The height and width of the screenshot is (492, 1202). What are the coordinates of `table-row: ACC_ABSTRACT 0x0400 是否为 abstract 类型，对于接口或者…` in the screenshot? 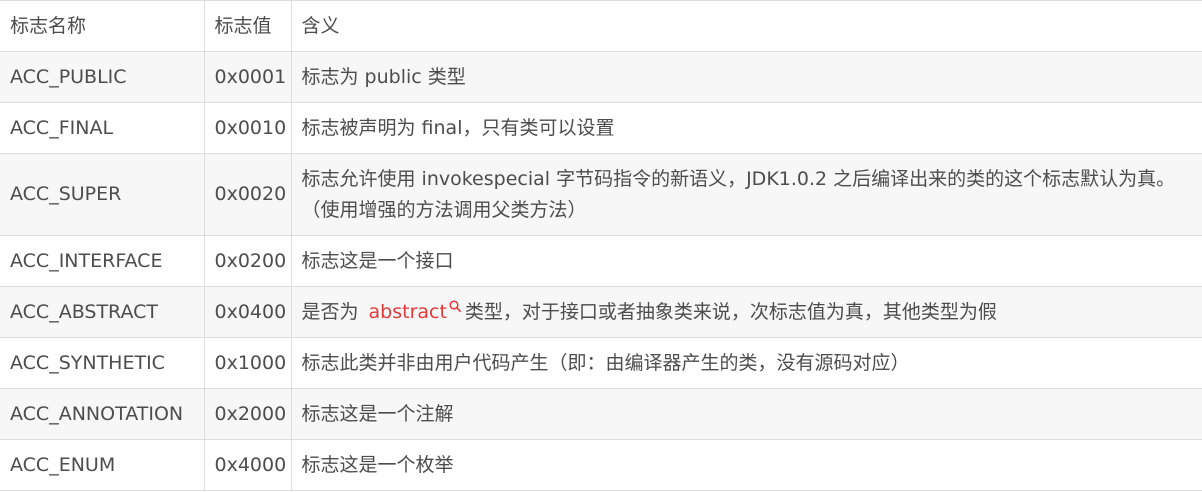 It's located at (601, 312).